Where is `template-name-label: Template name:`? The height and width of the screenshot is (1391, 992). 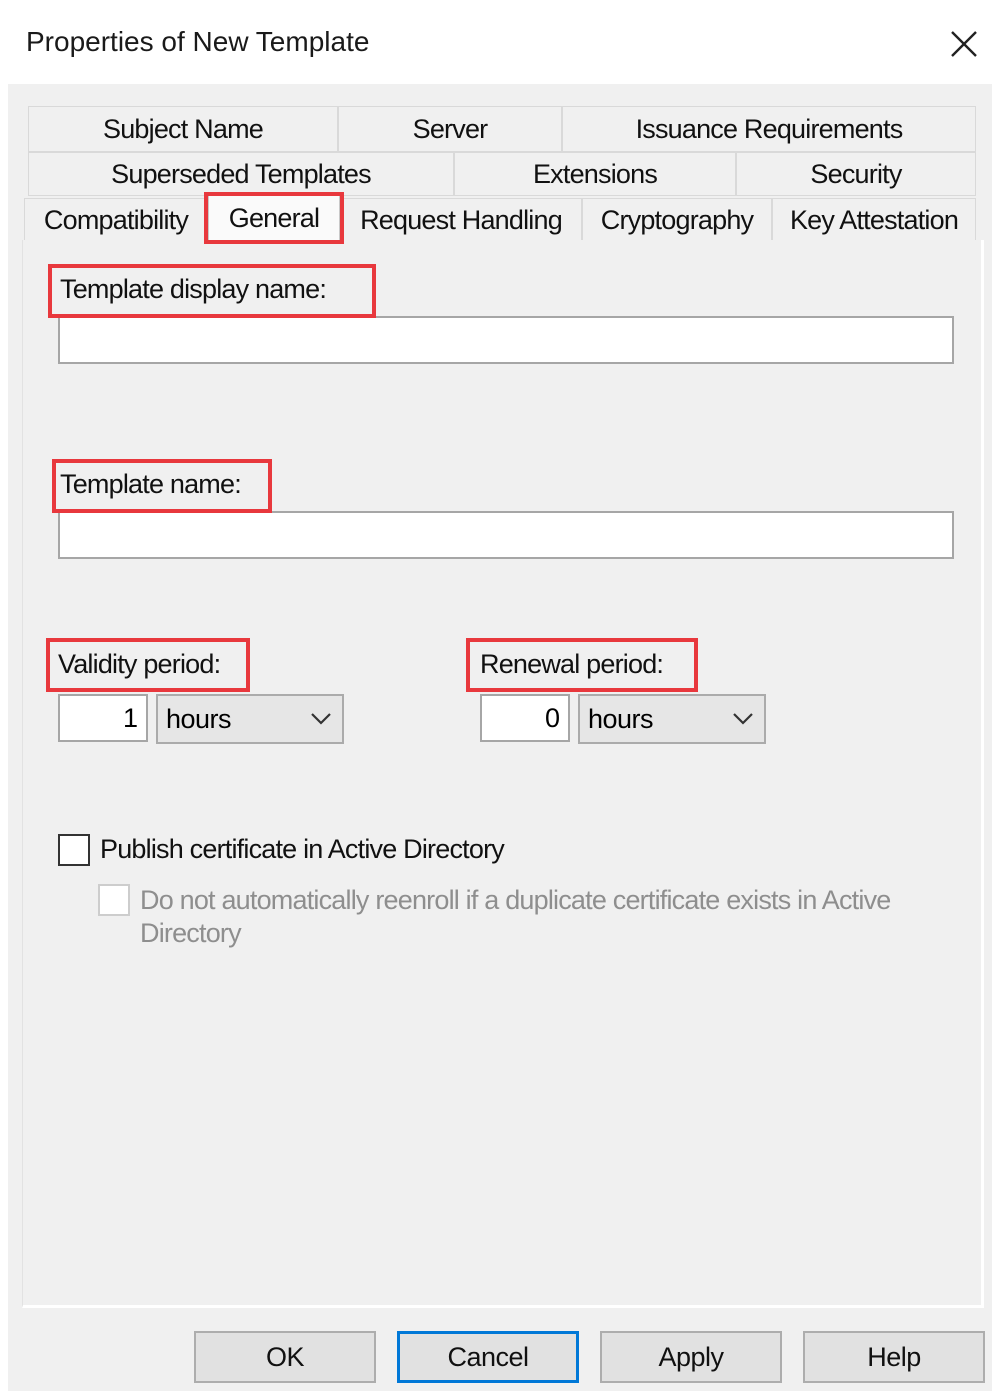 template-name-label: Template name: is located at coordinates (151, 484).